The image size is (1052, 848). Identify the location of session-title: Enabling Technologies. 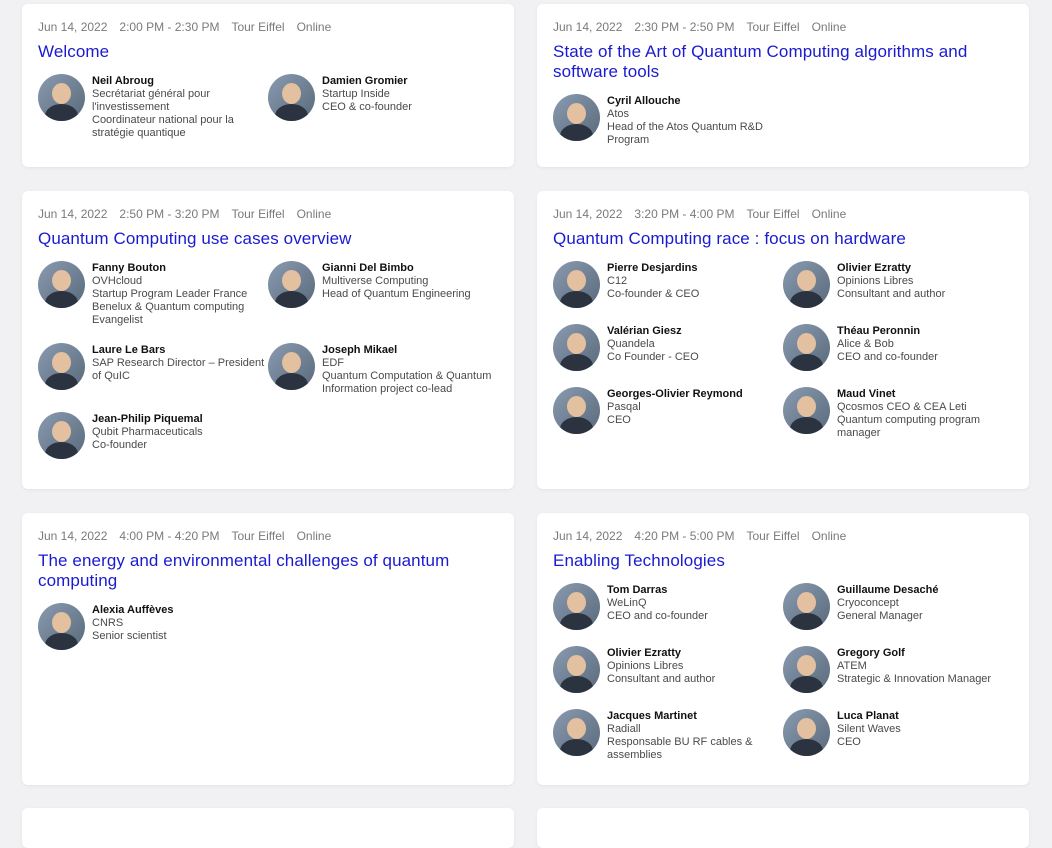
(783, 561).